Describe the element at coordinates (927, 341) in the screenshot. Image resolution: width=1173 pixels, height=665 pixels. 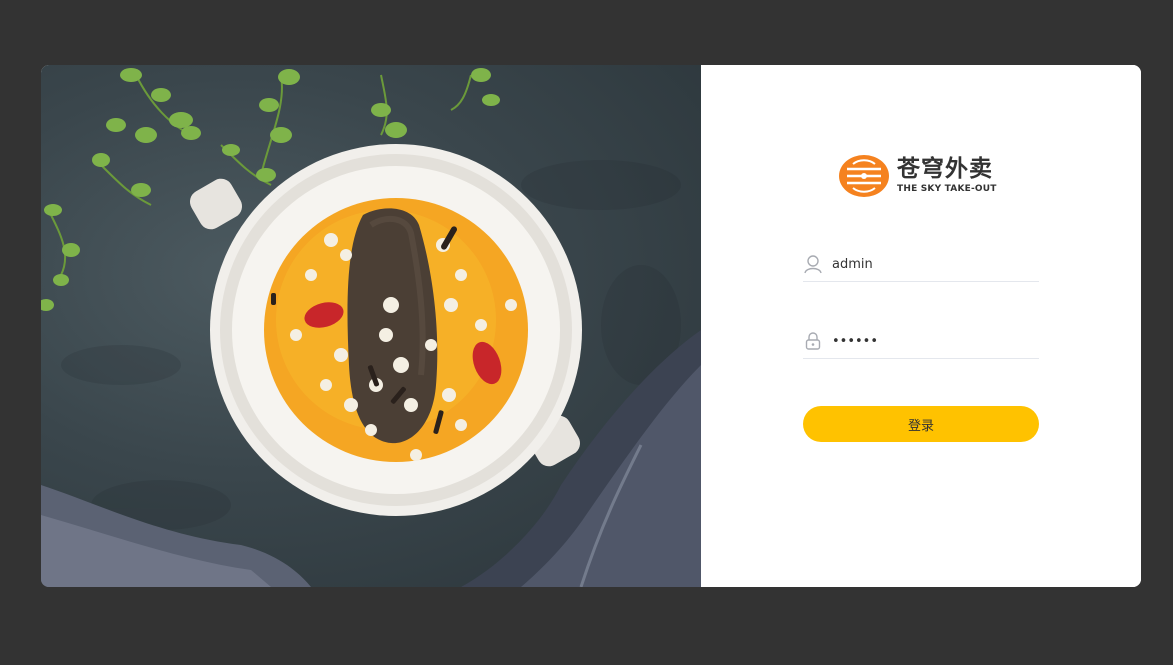
I see `password-input` at that location.